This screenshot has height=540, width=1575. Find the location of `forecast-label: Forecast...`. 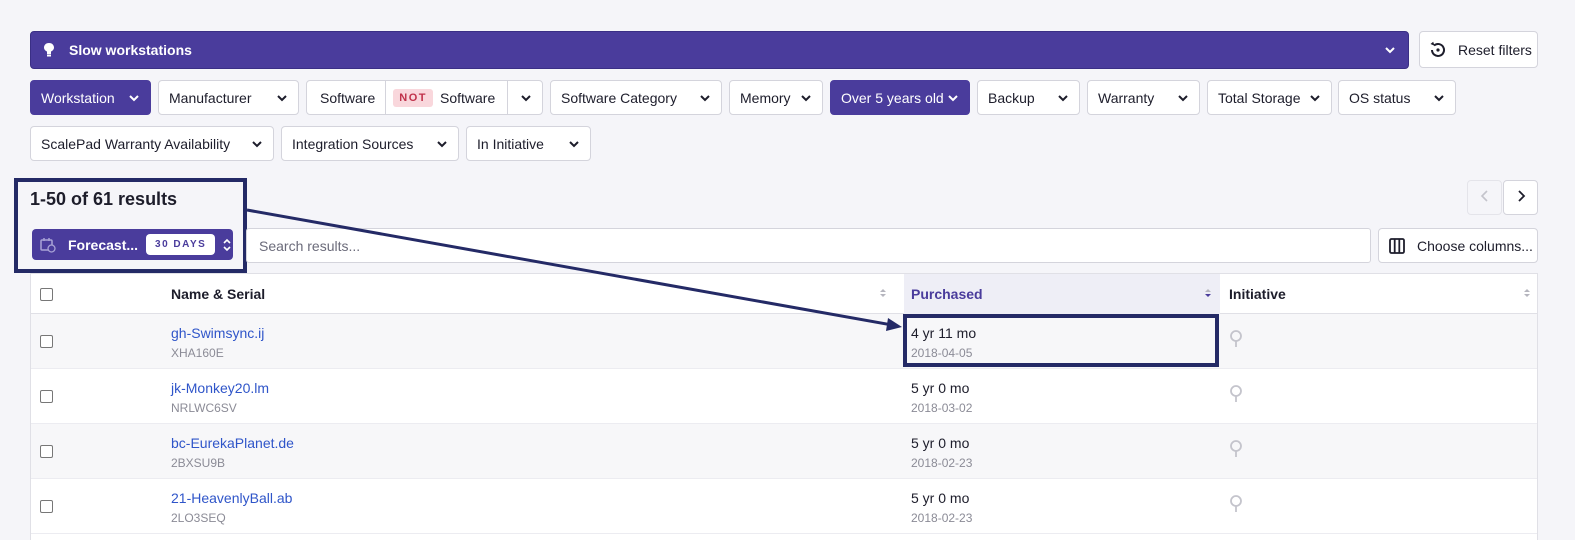

forecast-label: Forecast... is located at coordinates (103, 244).